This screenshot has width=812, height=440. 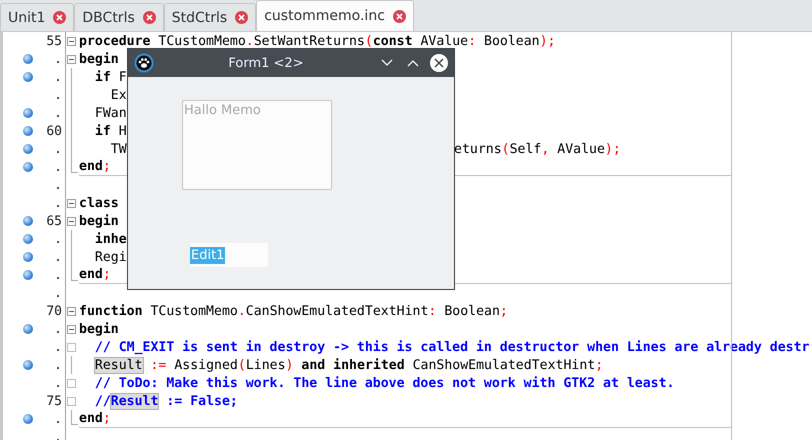 What do you see at coordinates (452, 347) in the screenshot?
I see `code-line: // CM_EXIT is sent in destroy -> this is called in destructor when Lines are already destr` at bounding box center [452, 347].